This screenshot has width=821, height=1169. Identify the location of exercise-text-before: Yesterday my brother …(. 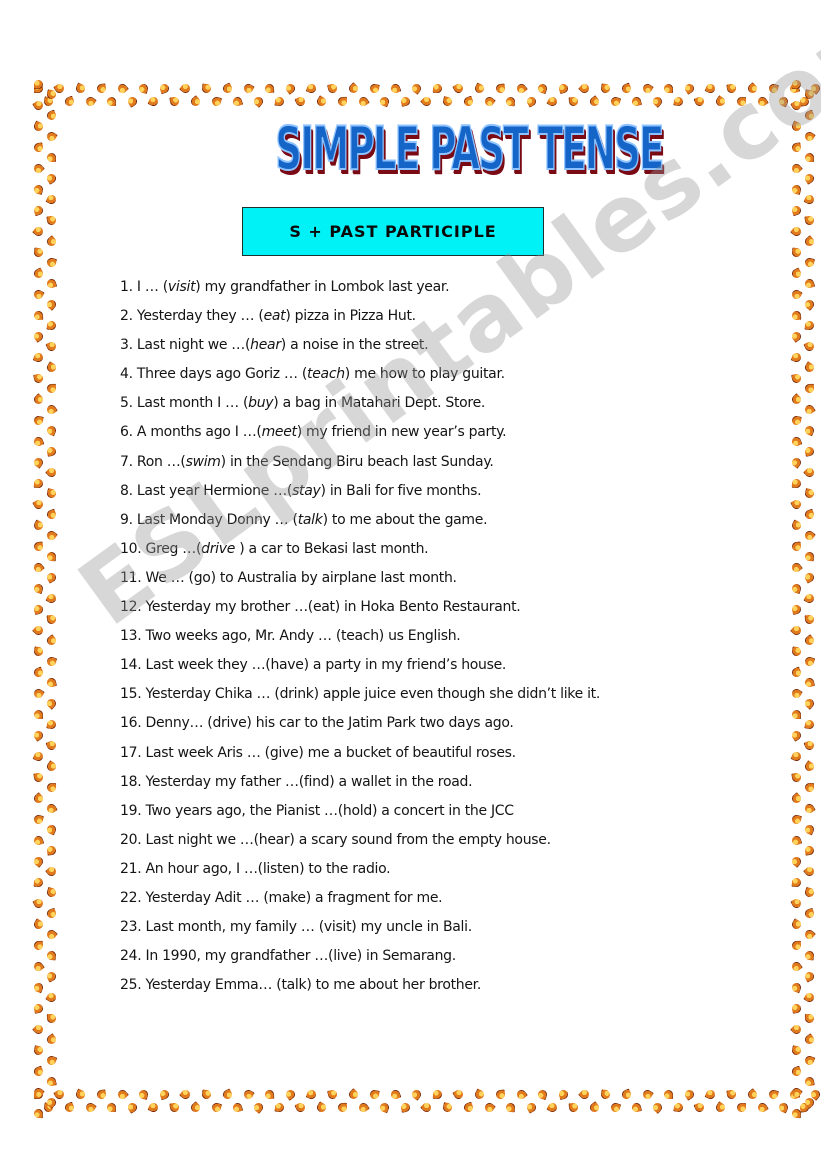
(229, 607).